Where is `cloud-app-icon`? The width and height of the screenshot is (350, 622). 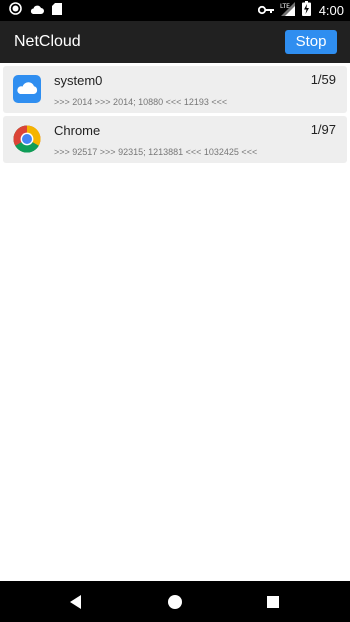 cloud-app-icon is located at coordinates (27, 89).